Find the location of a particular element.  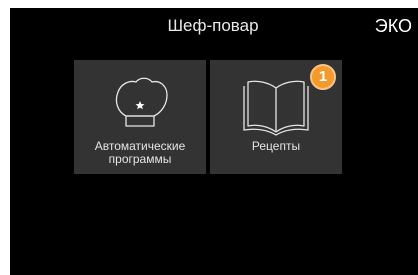

automatic-programs-tile: Автоматические программы is located at coordinates (140, 117).